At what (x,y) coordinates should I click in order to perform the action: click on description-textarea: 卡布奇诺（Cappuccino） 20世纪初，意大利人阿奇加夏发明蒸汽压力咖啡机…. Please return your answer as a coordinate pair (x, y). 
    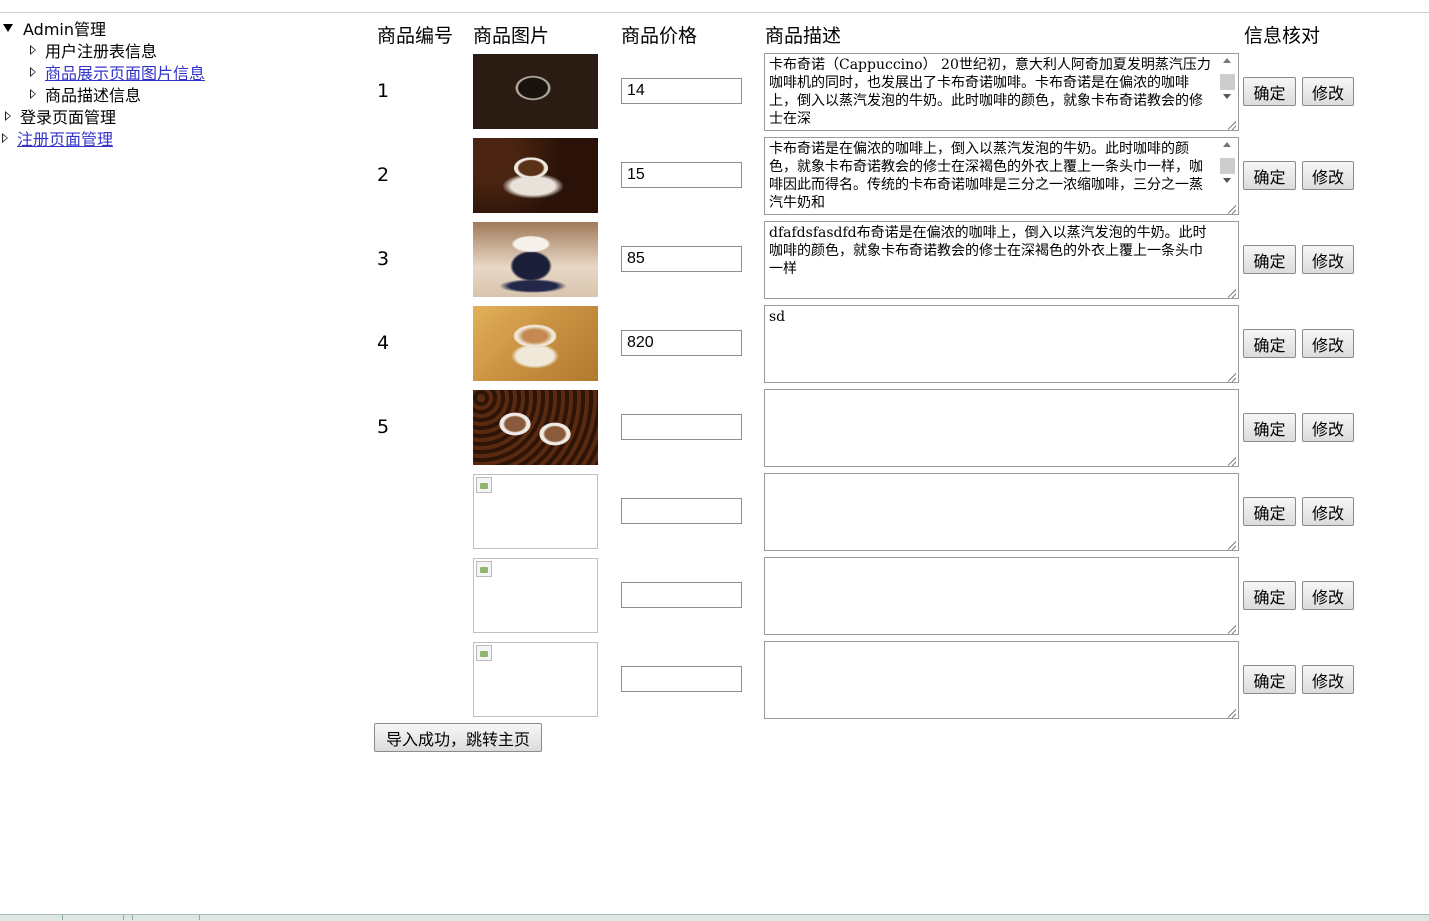
    Looking at the image, I should click on (1001, 92).